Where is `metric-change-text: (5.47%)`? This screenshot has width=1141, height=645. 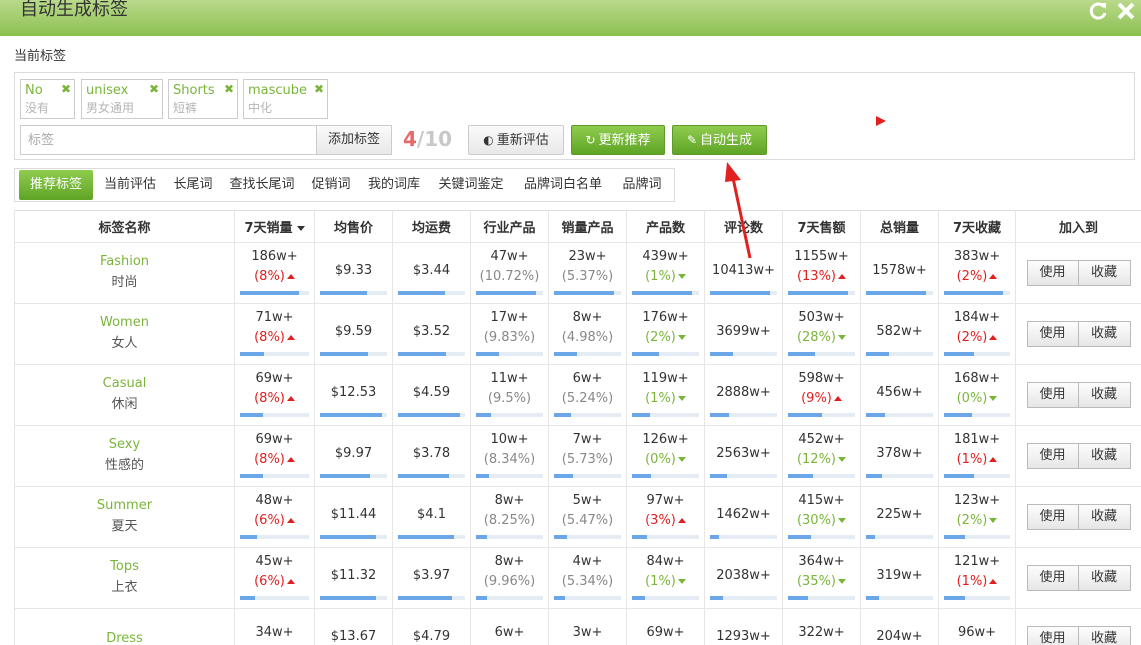
metric-change-text: (5.47%) is located at coordinates (587, 520).